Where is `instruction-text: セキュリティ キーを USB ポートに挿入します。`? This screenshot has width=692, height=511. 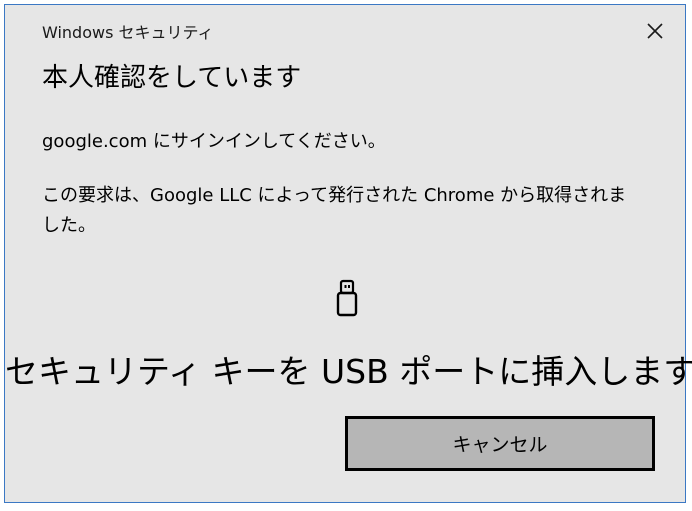
instruction-text: セキュリティ キーを USB ポートに挿入します。 is located at coordinates (348, 371).